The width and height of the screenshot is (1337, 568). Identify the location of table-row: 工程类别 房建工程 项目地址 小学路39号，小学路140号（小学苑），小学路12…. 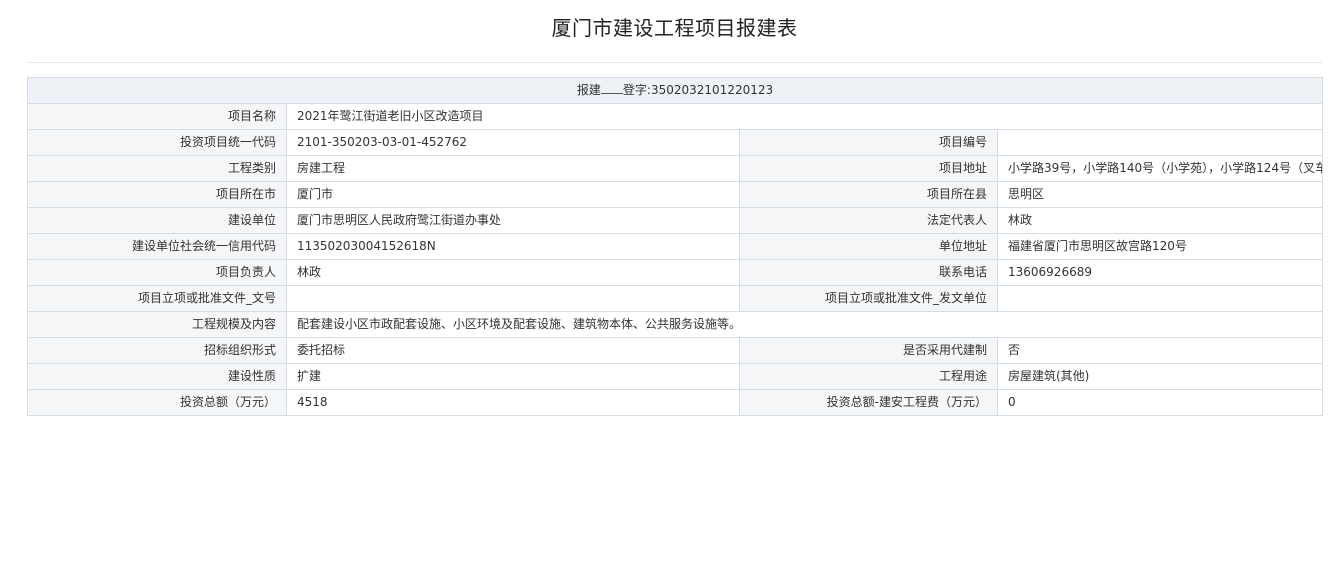
(675, 168).